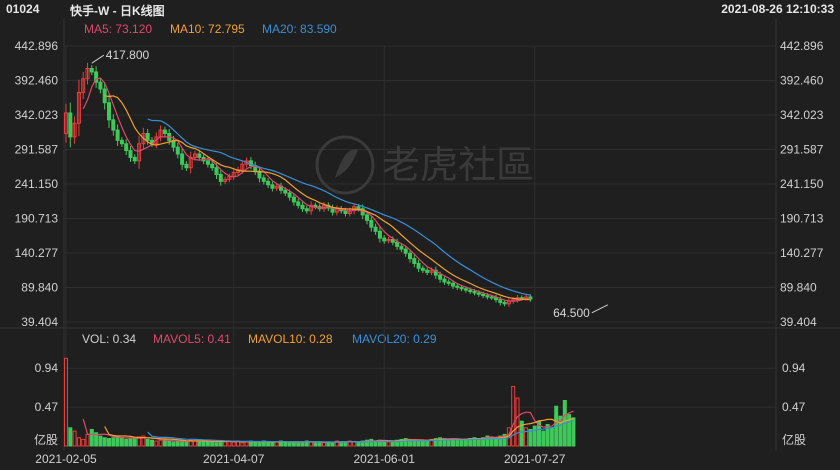  Describe the element at coordinates (794, 407) in the screenshot. I see `volume-tick-label-right: 0.47` at that location.